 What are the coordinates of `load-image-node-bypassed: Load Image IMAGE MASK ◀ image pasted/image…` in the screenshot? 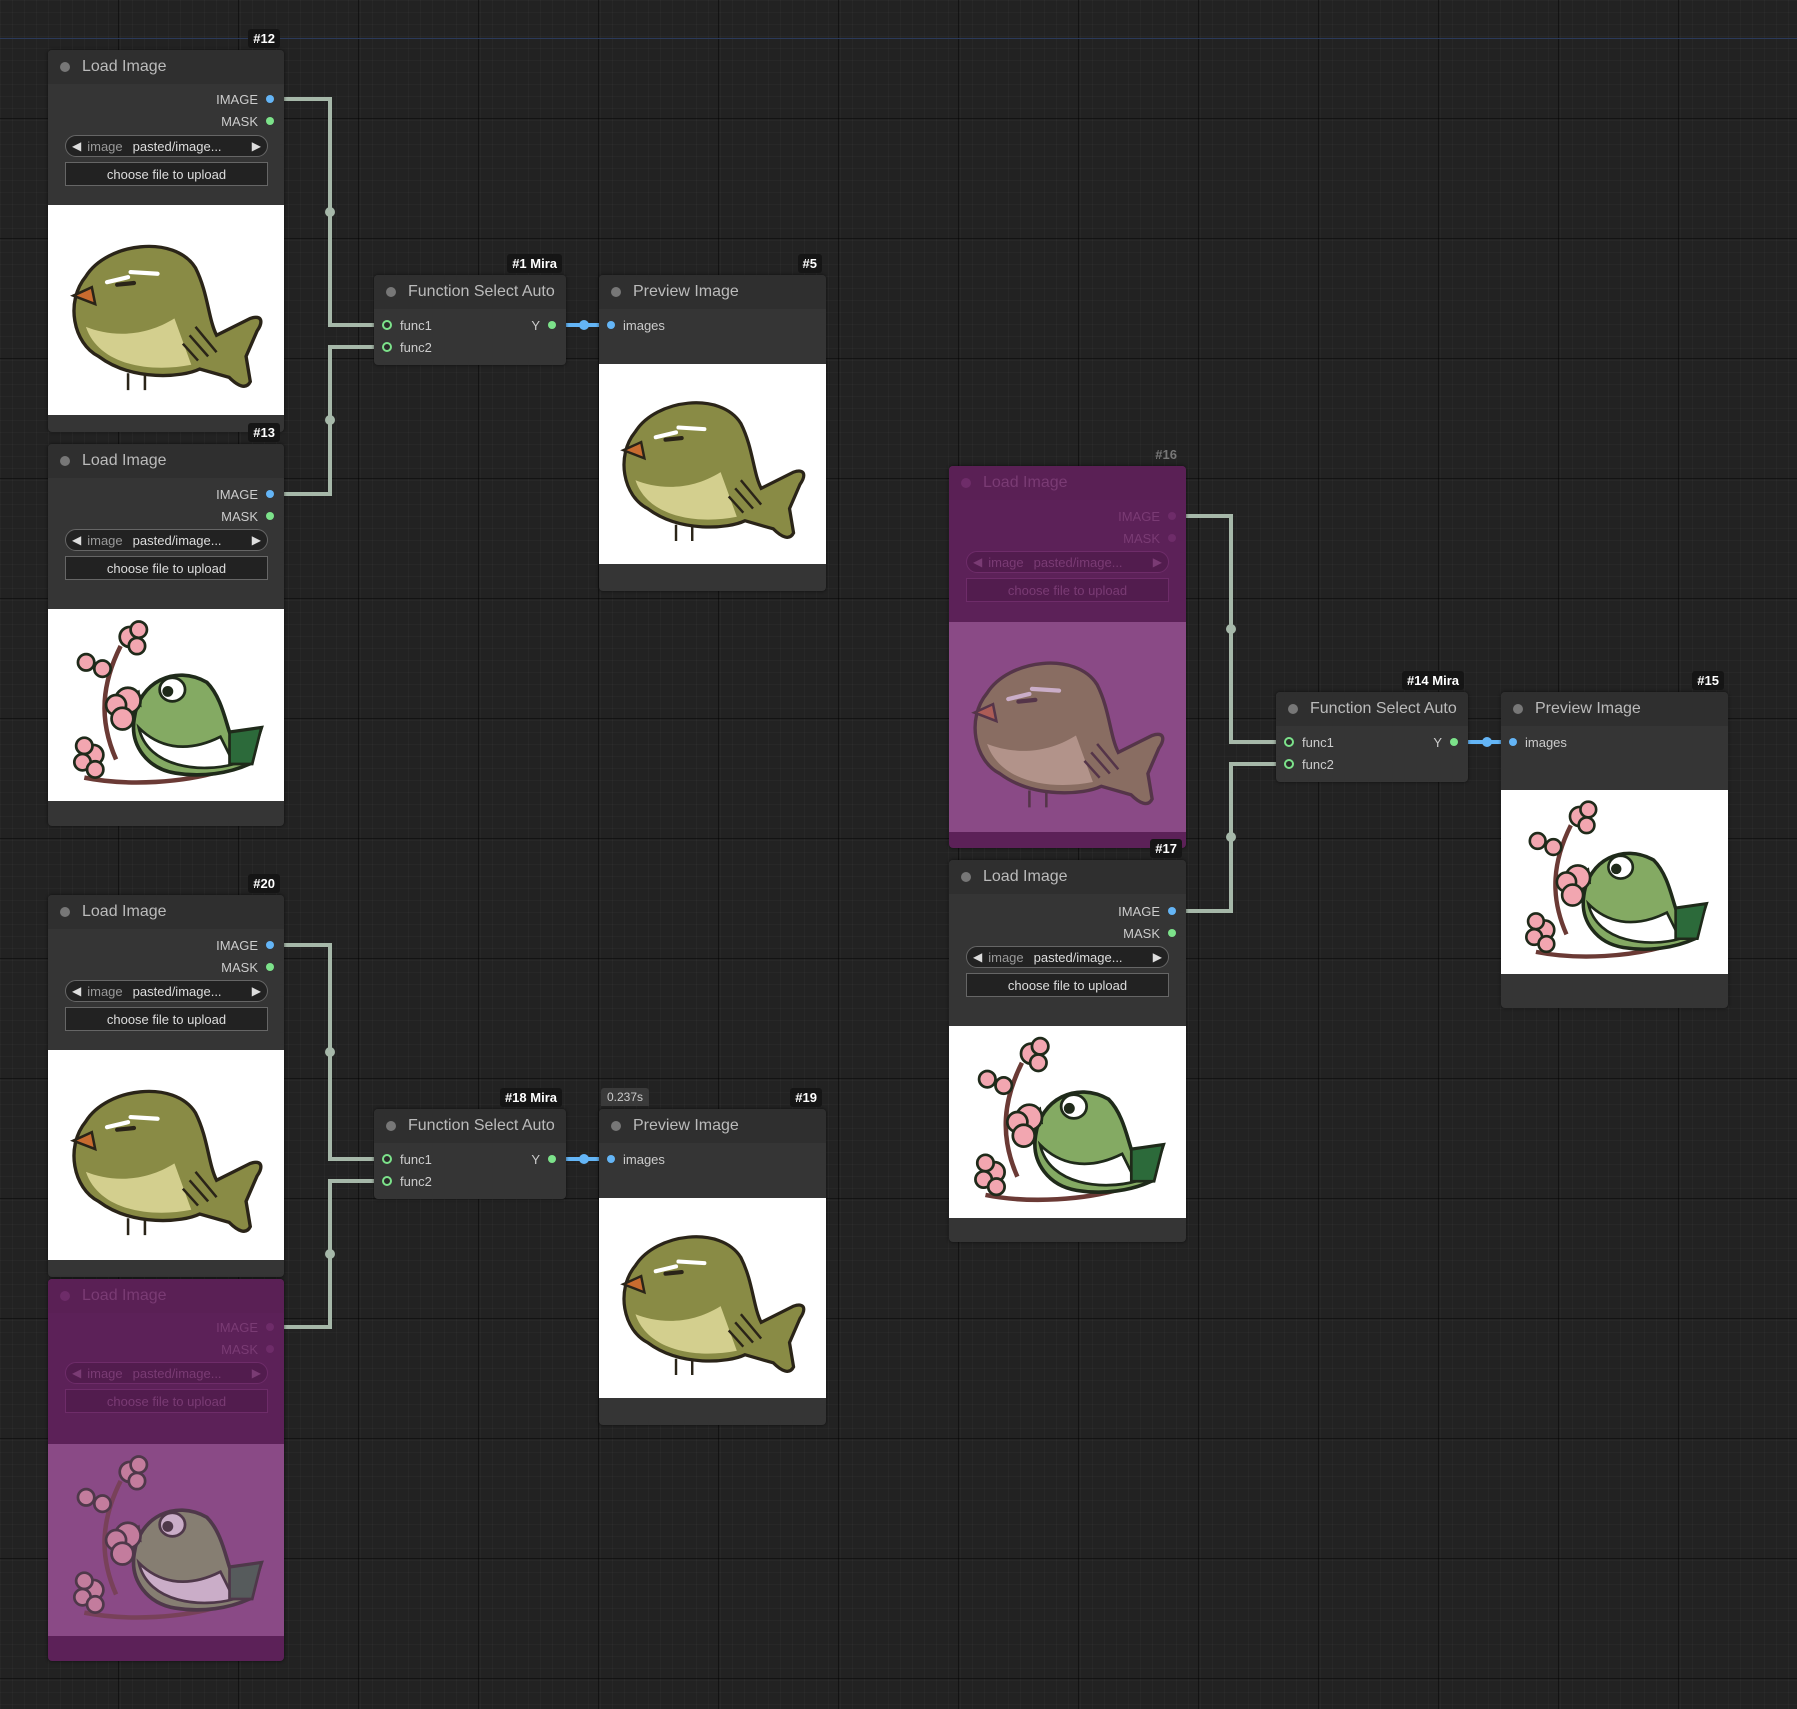 It's located at (166, 1470).